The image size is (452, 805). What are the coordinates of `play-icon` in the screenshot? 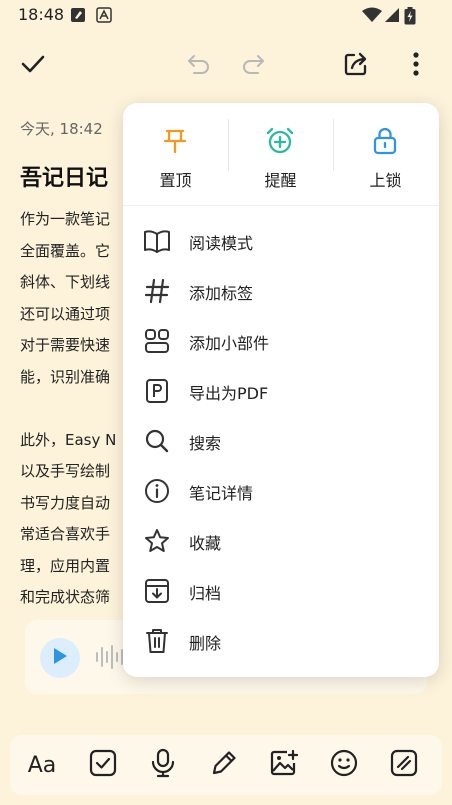 It's located at (60, 658).